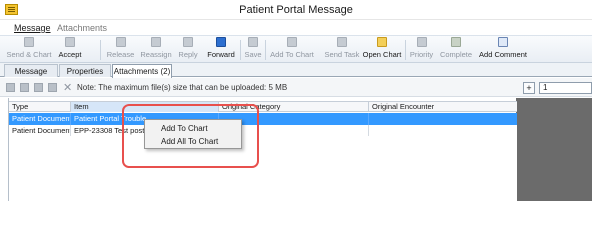 The width and height of the screenshot is (592, 240). Describe the element at coordinates (40, 119) in the screenshot. I see `cell-type: Patient Document` at that location.